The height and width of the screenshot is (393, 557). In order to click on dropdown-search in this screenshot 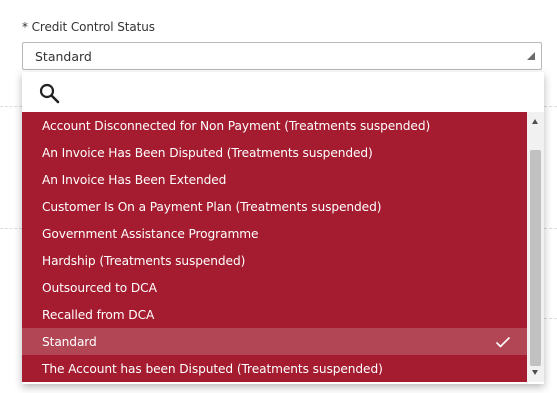, I will do `click(283, 92)`.